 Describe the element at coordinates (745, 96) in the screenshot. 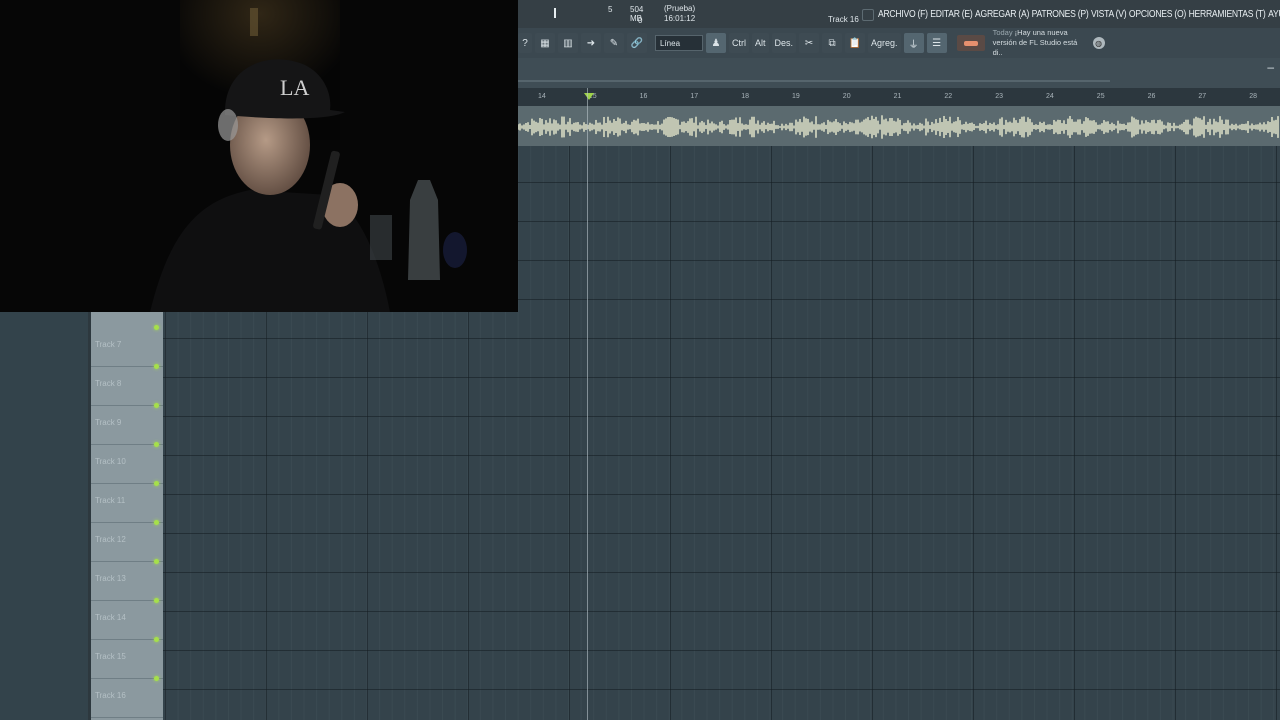

I see `ruler-tick: 18` at that location.